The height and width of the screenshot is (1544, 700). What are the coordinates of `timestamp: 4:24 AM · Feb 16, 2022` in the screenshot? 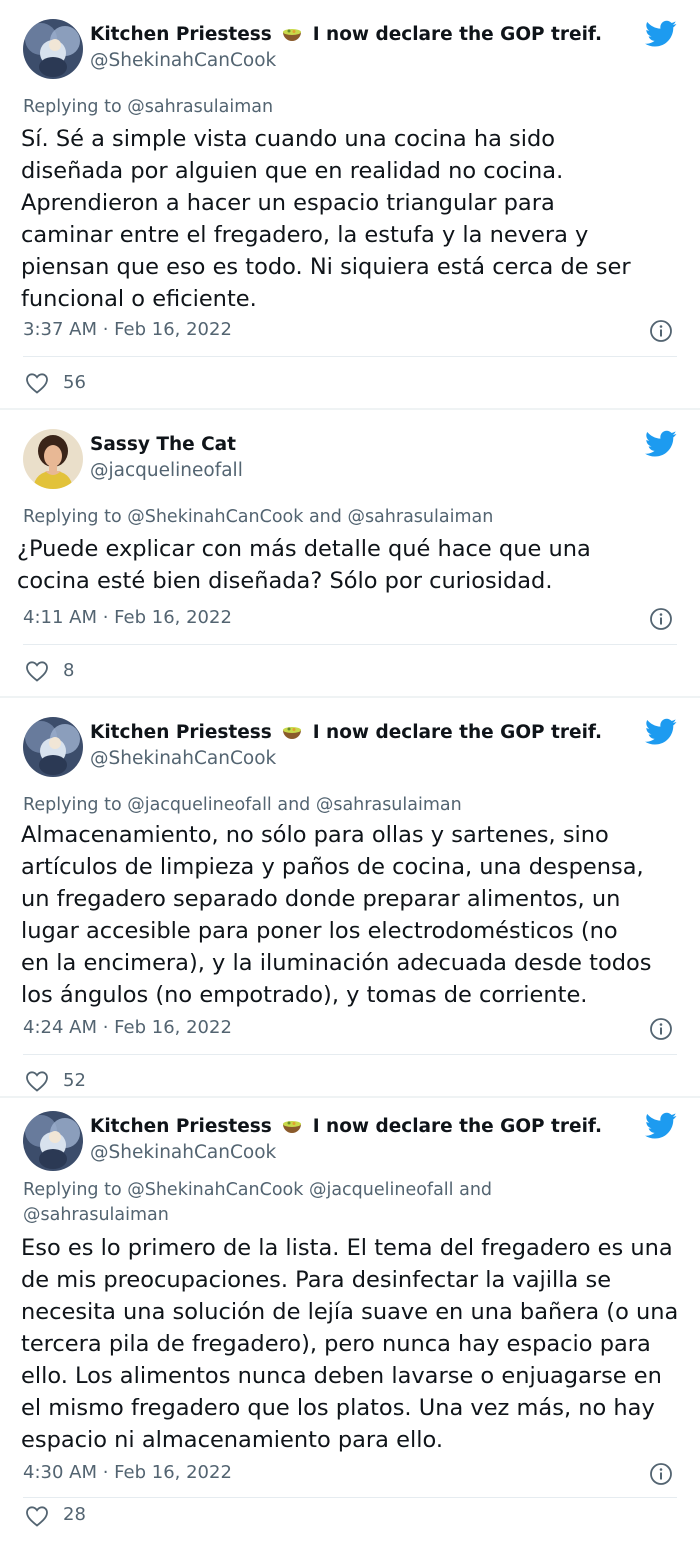 It's located at (127, 1027).